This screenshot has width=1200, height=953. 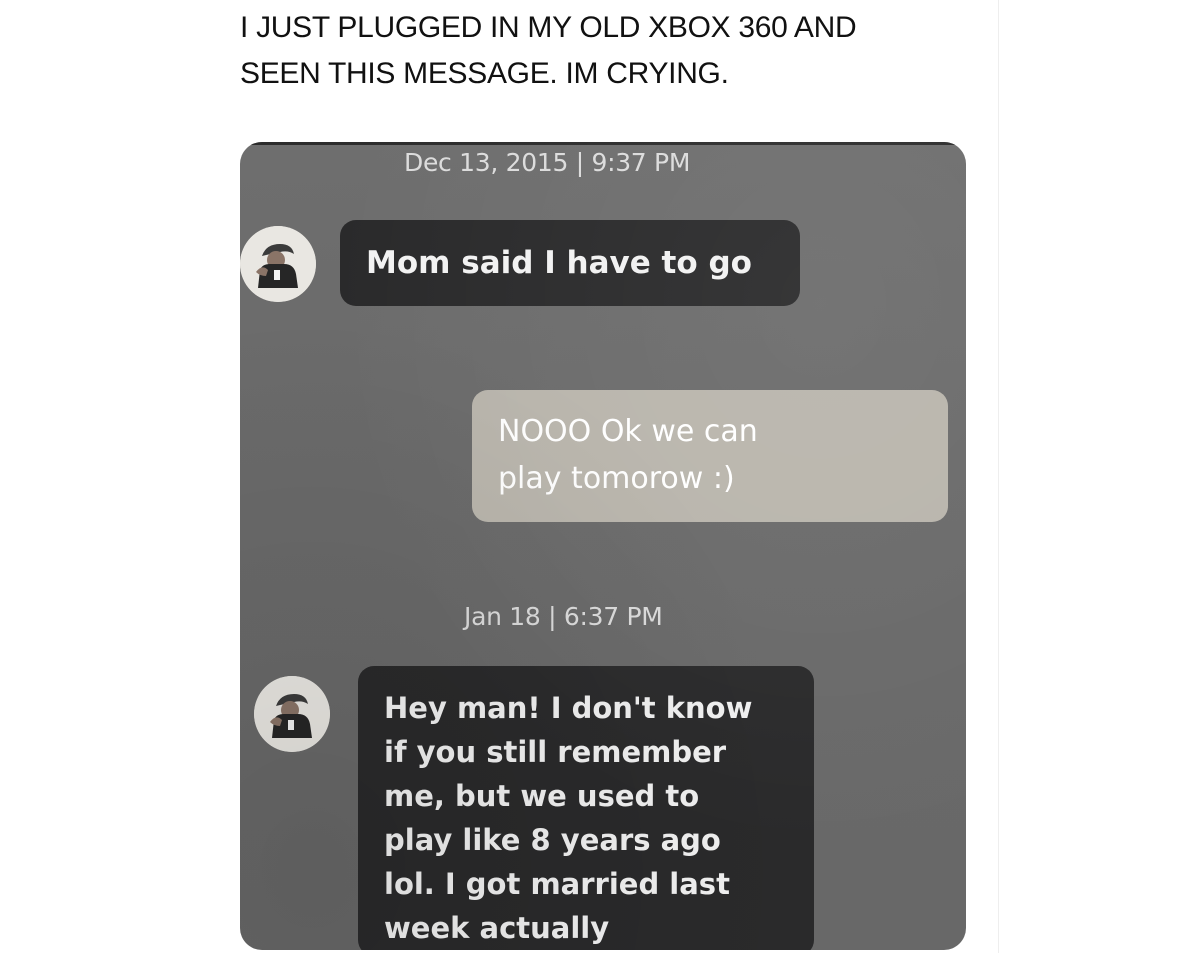 I want to click on screen-top-edge, so click(x=603, y=143).